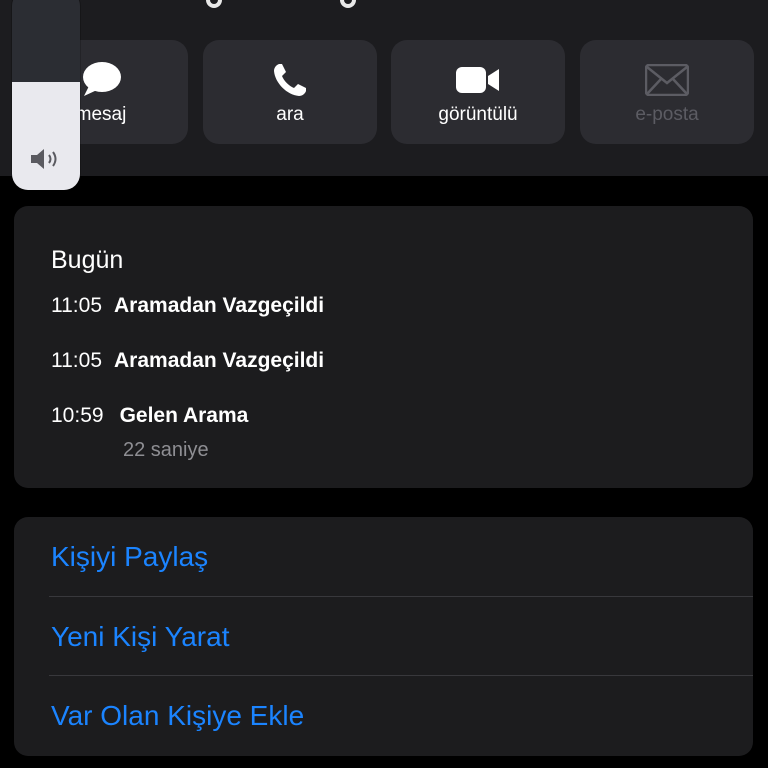 This screenshot has width=768, height=768. Describe the element at coordinates (46, 95) in the screenshot. I see `volume-slider` at that location.